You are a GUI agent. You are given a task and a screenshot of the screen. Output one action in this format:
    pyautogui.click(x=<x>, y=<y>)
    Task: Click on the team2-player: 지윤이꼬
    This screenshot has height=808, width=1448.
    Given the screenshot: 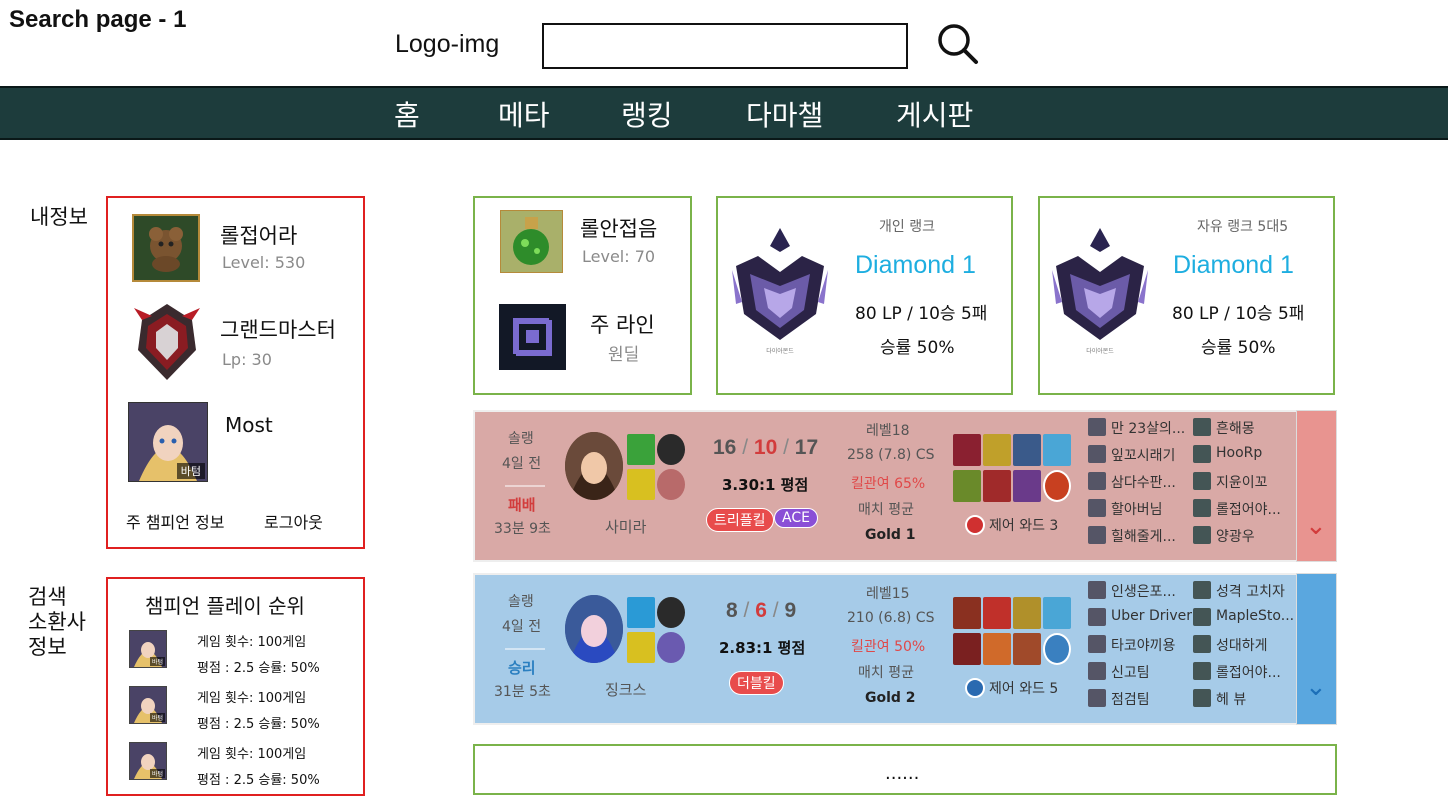 What is the action you would take?
    pyautogui.click(x=1242, y=482)
    